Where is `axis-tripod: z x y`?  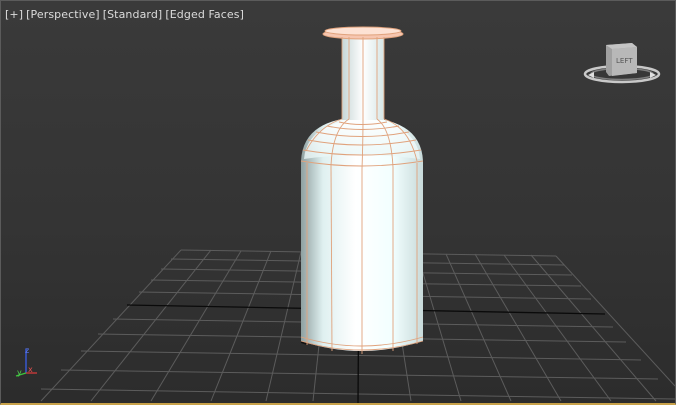 axis-tripod: z x y is located at coordinates (26, 361).